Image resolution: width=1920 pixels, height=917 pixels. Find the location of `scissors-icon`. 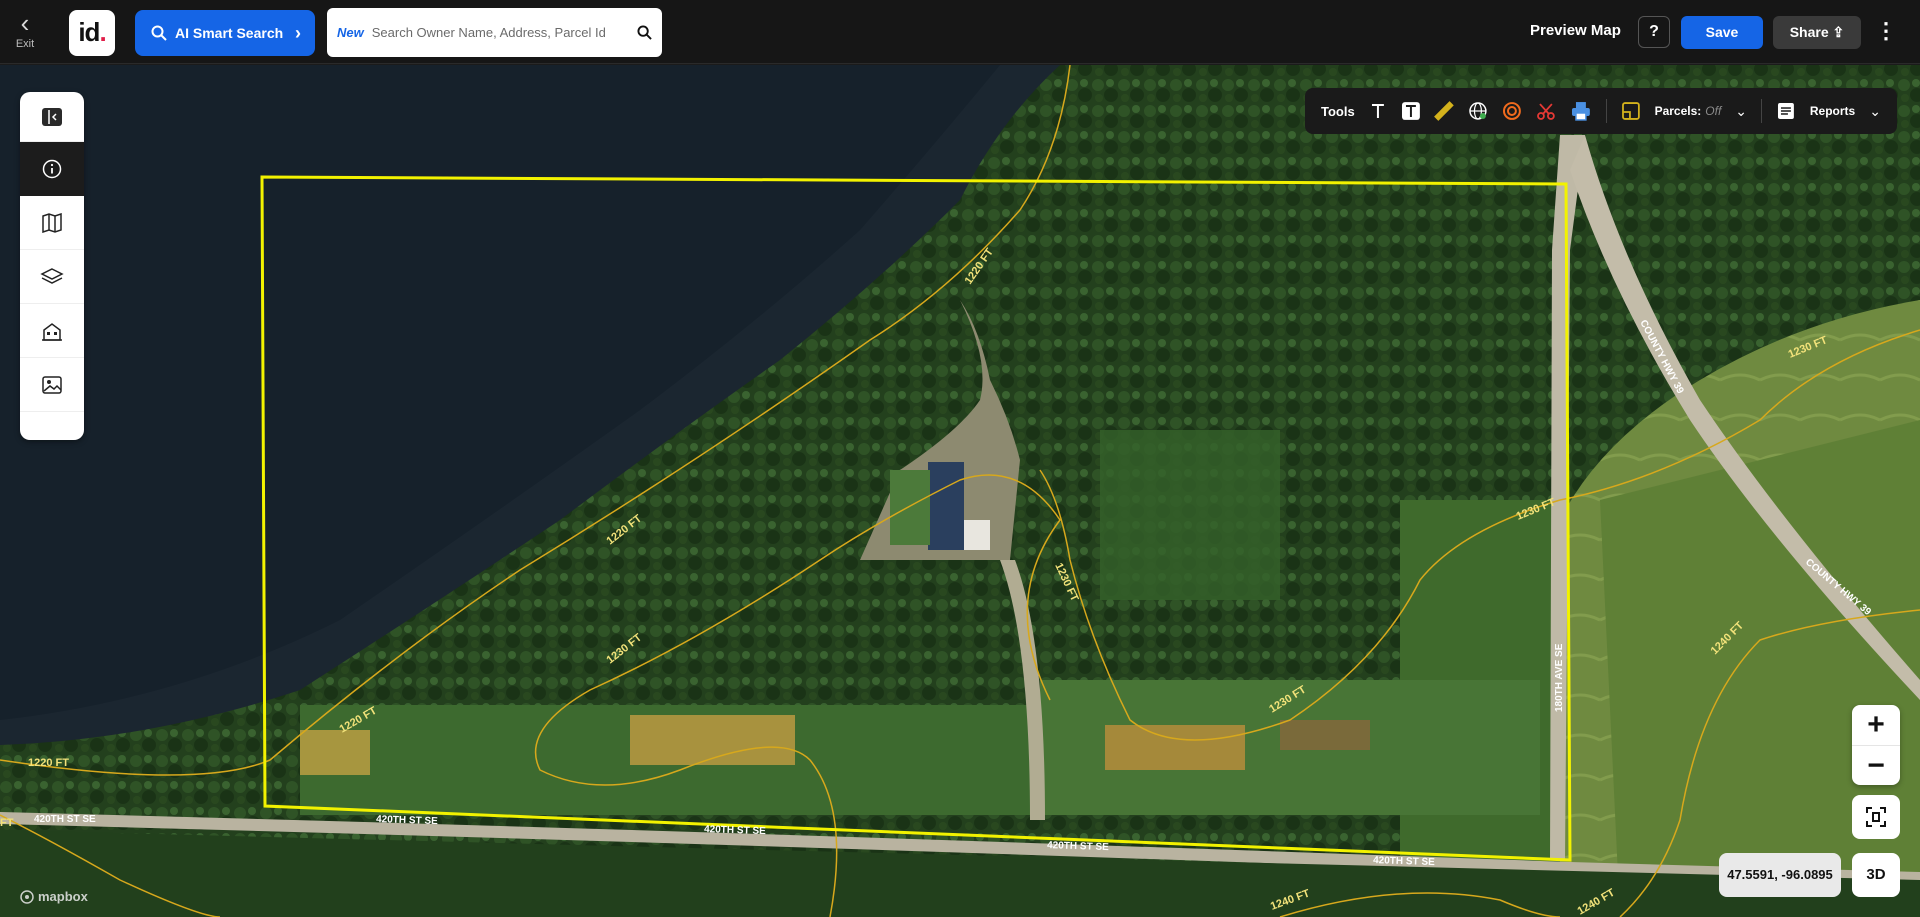

scissors-icon is located at coordinates (1546, 111).